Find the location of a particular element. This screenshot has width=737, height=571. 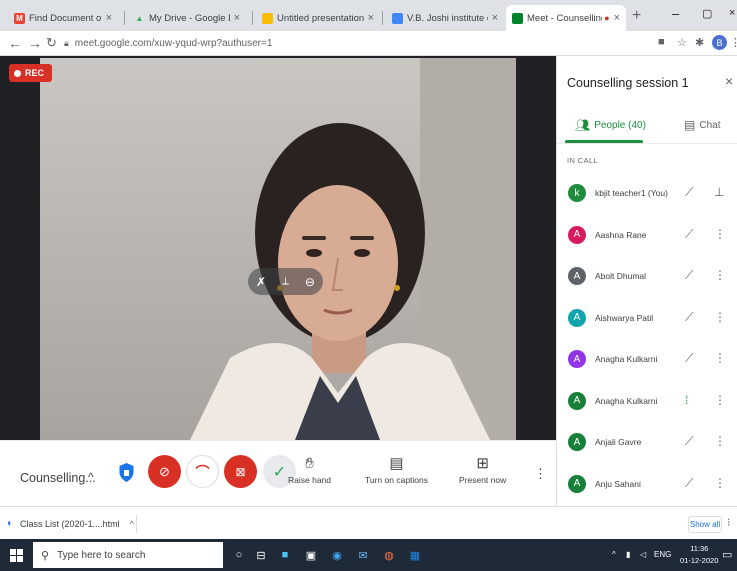

tab-title: V.B. Joshi institute of Informat is located at coordinates (447, 18).